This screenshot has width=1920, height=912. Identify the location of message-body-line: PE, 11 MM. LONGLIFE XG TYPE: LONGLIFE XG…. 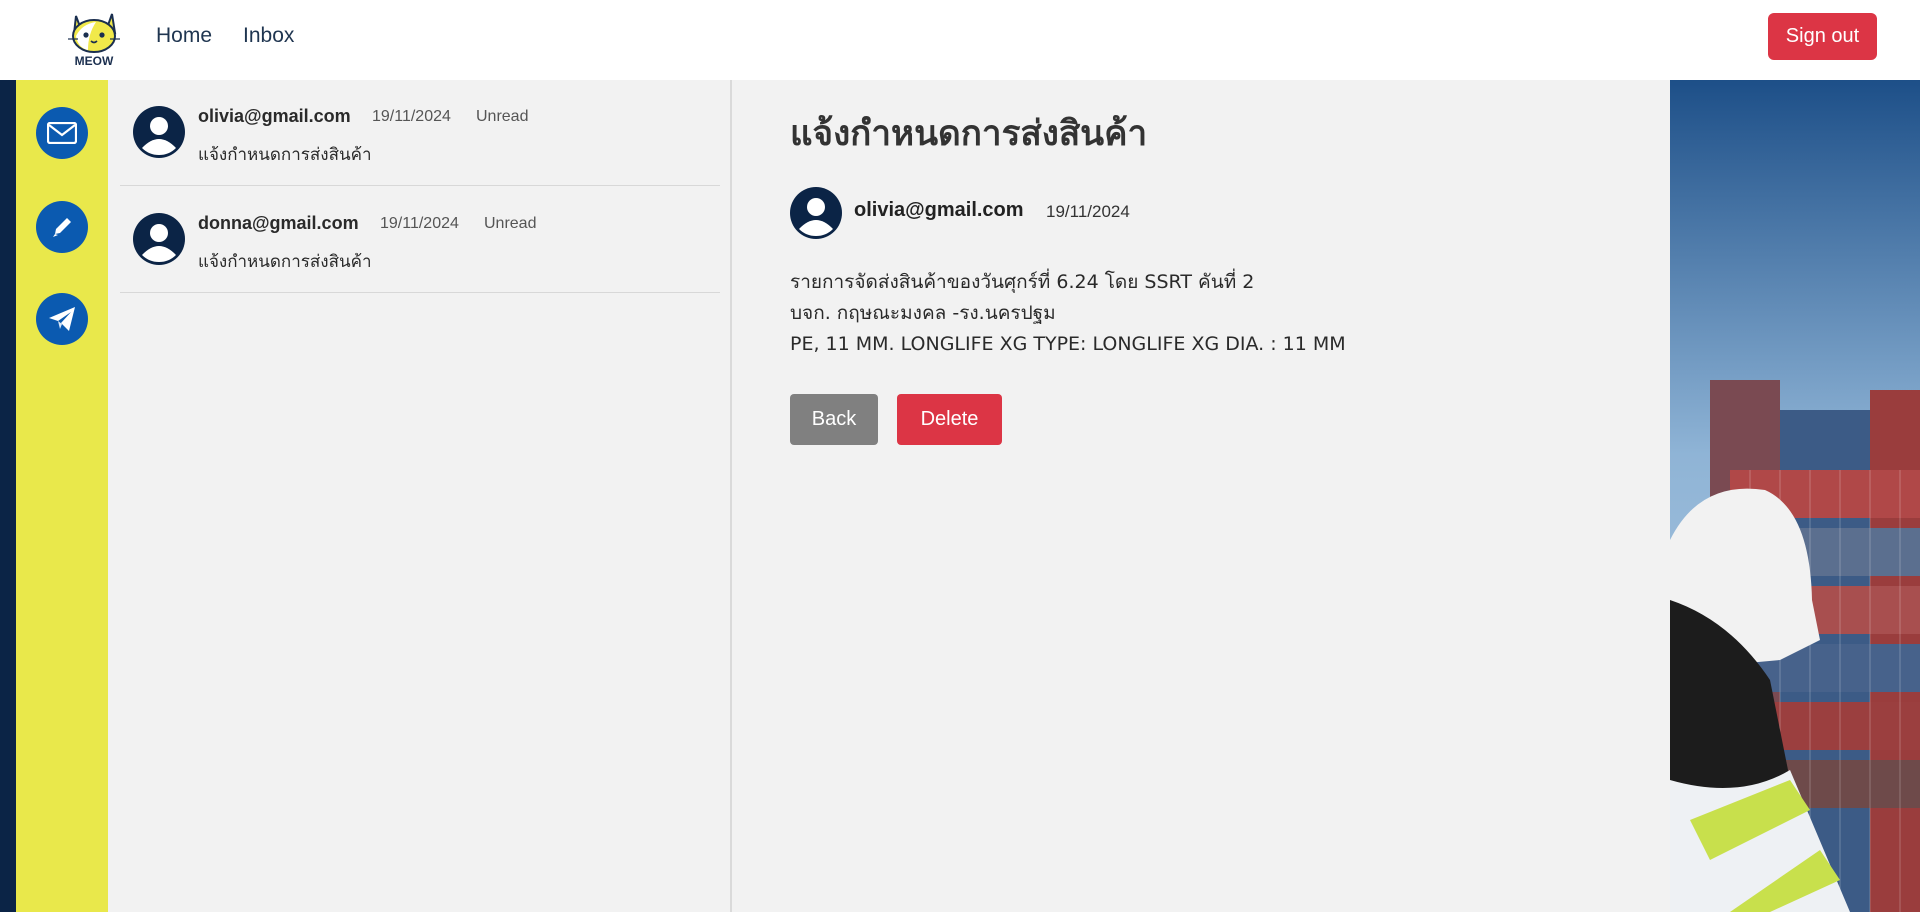
(1068, 344).